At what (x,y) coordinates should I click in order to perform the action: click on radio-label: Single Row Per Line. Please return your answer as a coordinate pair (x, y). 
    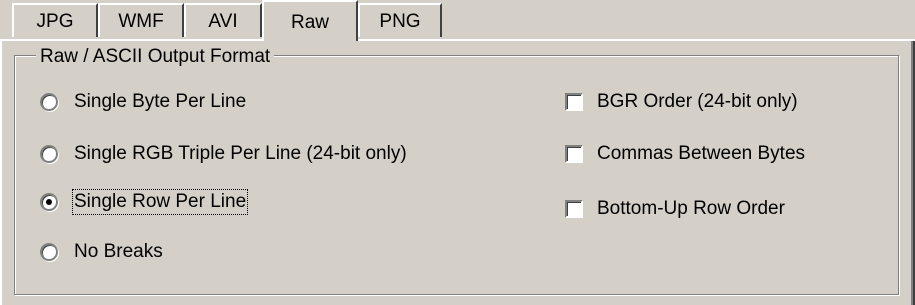
    Looking at the image, I should click on (160, 202).